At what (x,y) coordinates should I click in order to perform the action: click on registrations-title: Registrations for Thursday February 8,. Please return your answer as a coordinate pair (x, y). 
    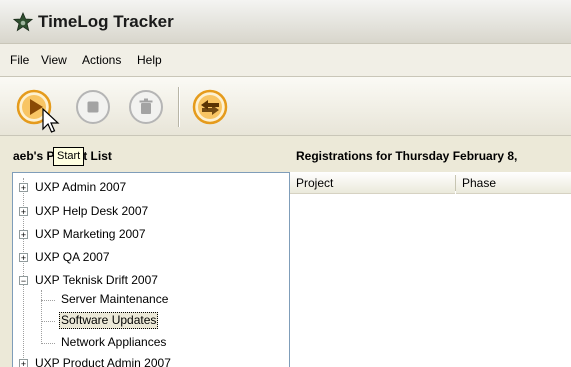
    Looking at the image, I should click on (407, 156).